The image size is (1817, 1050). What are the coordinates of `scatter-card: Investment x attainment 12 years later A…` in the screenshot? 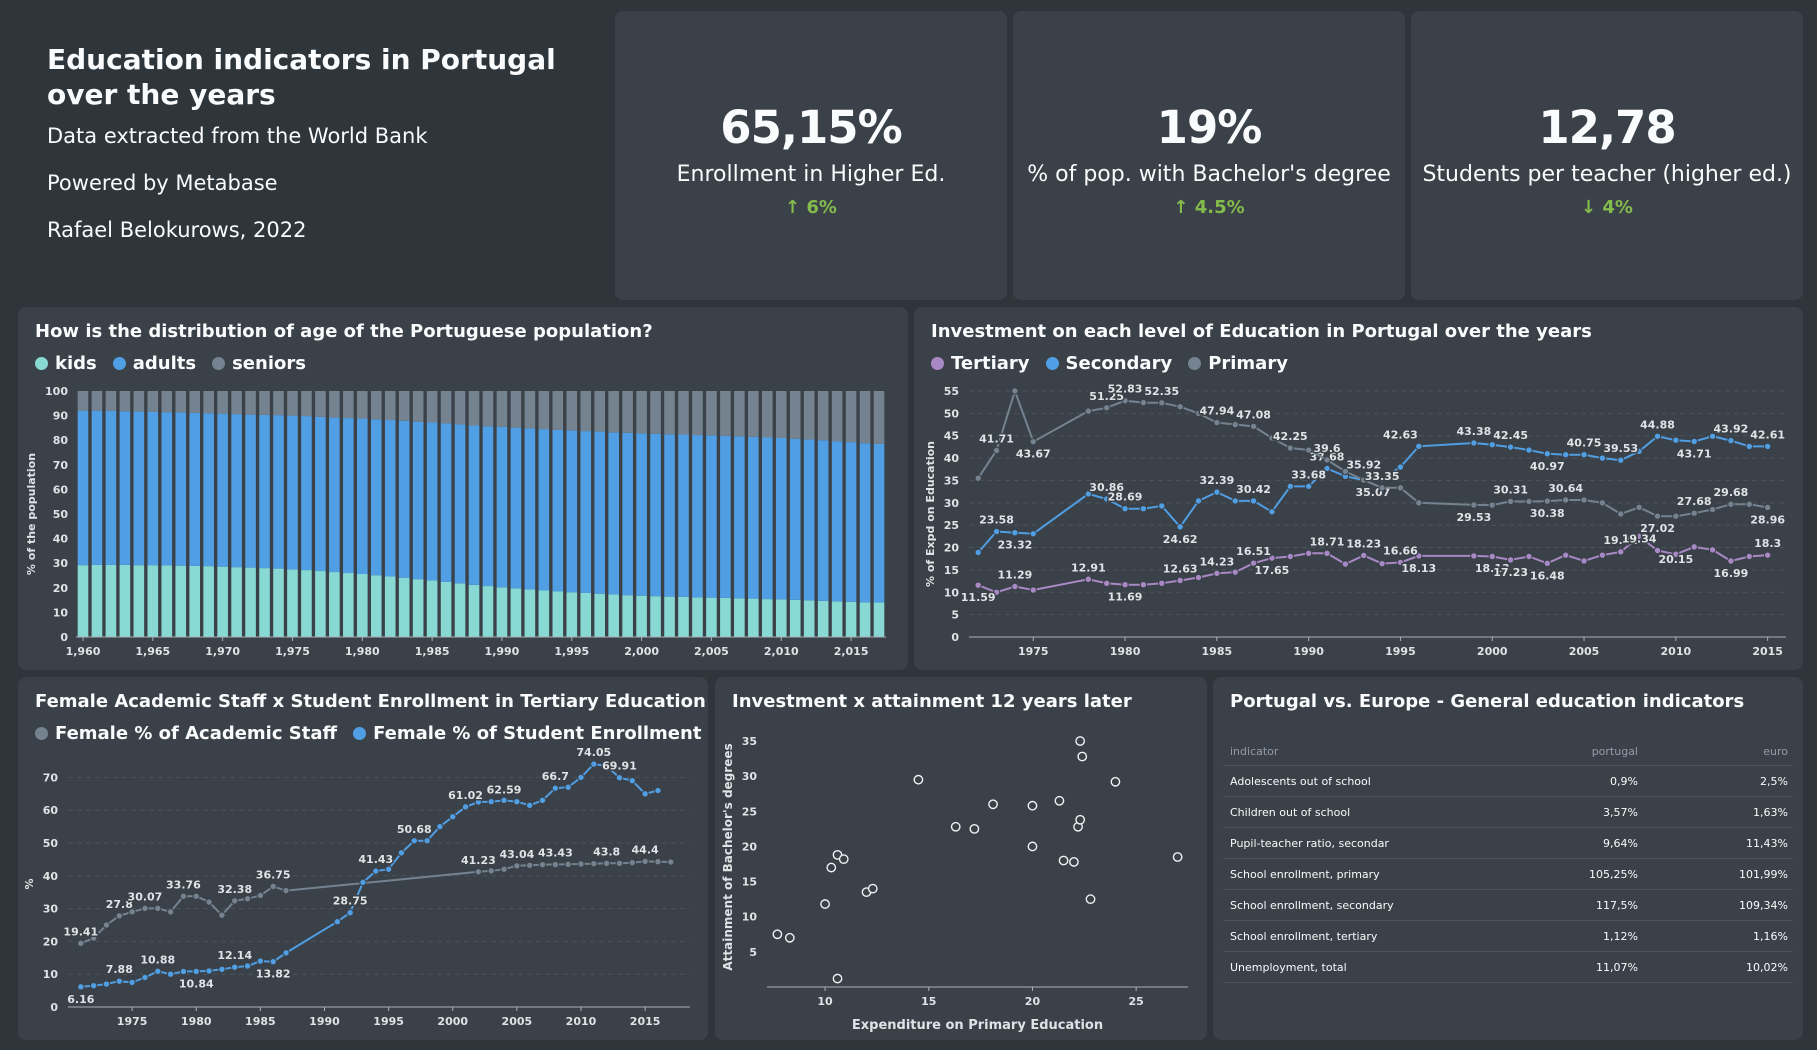 It's located at (961, 858).